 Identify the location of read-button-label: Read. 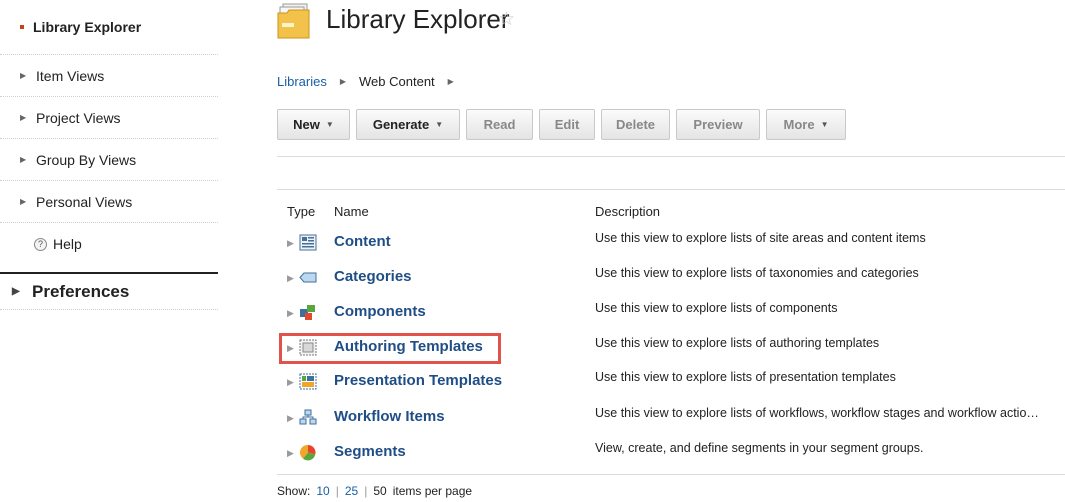
(499, 124).